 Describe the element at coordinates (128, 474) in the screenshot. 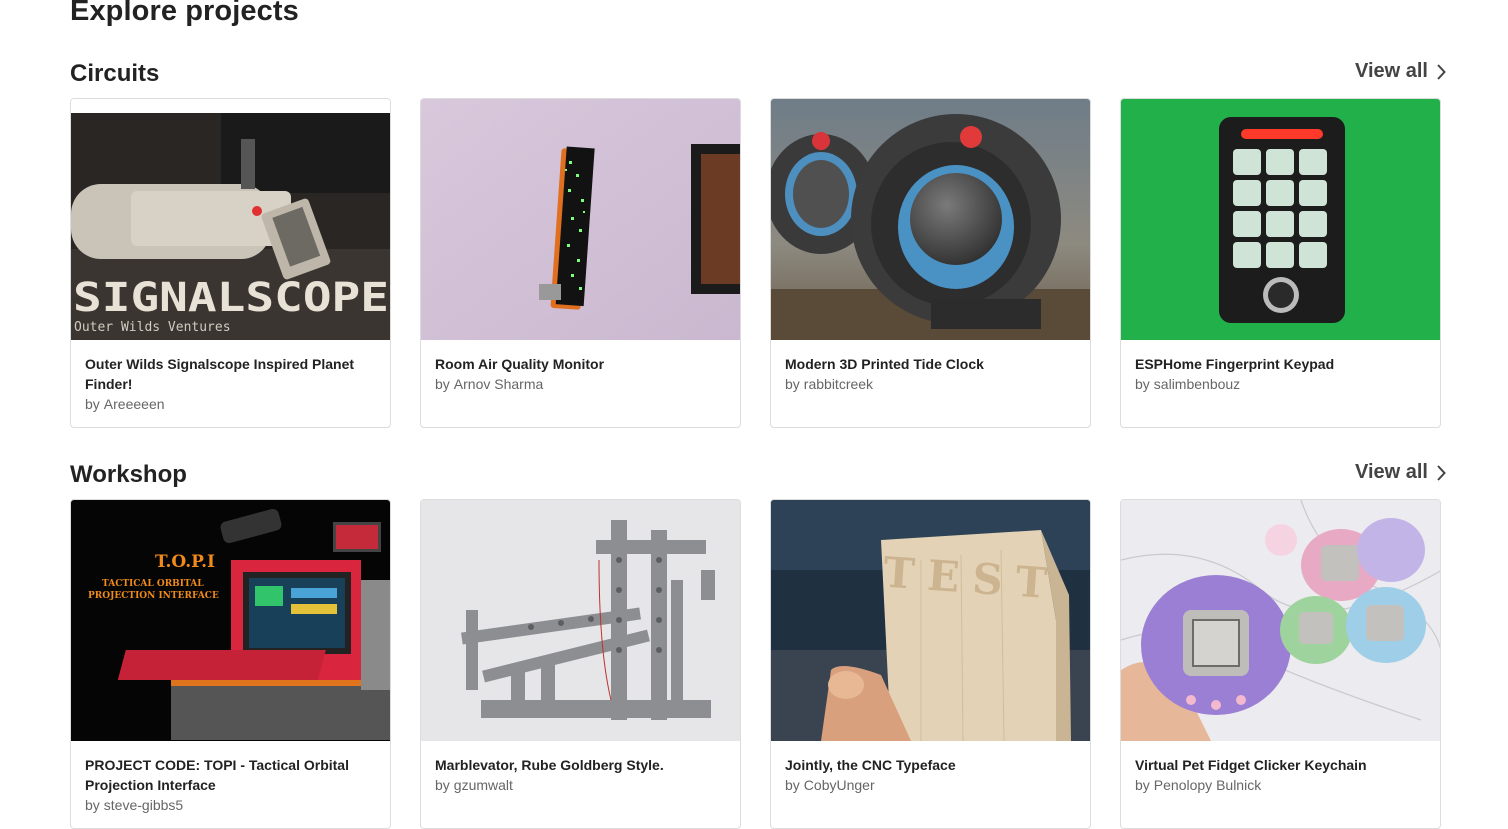

I see `section-title: Workshop` at that location.